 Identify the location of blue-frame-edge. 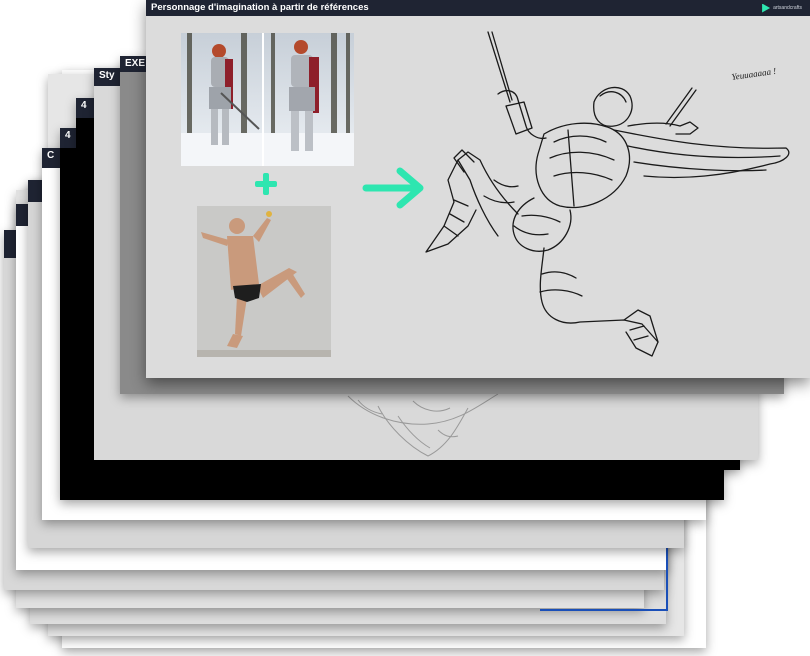
(604, 578).